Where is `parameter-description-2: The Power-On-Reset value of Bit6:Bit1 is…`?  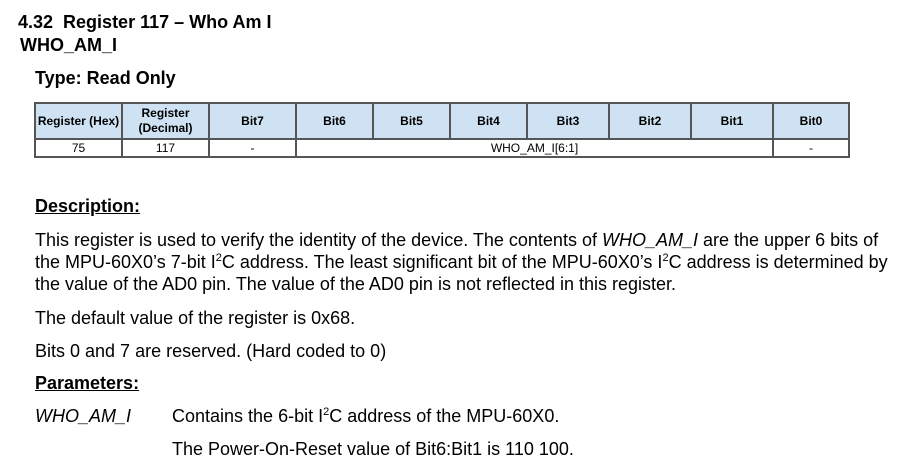 parameter-description-2: The Power-On-Reset value of Bit6:Bit1 is… is located at coordinates (373, 449).